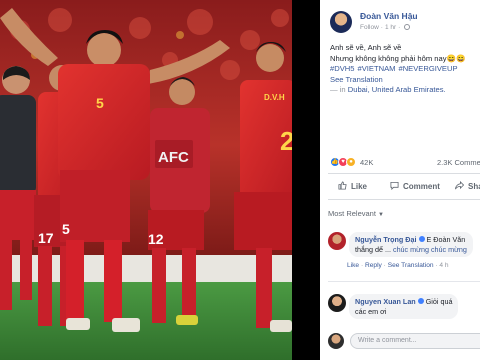 Image resolution: width=480 pixels, height=360 pixels. What do you see at coordinates (397, 89) in the screenshot?
I see `location-link: Dubai, United Arab Emirates.` at bounding box center [397, 89].